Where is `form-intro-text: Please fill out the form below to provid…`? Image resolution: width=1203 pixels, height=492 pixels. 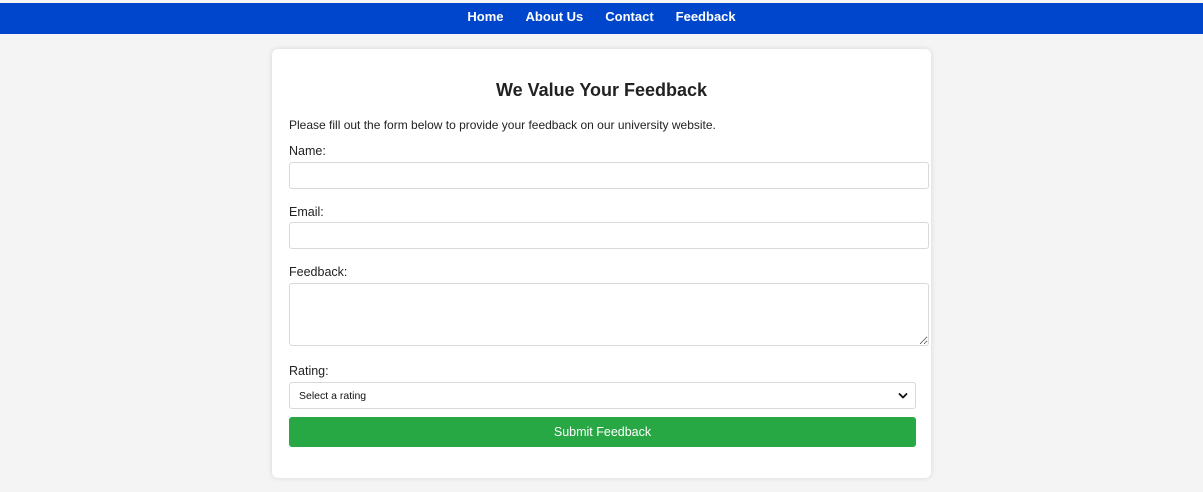
form-intro-text: Please fill out the form below to provid… is located at coordinates (502, 125).